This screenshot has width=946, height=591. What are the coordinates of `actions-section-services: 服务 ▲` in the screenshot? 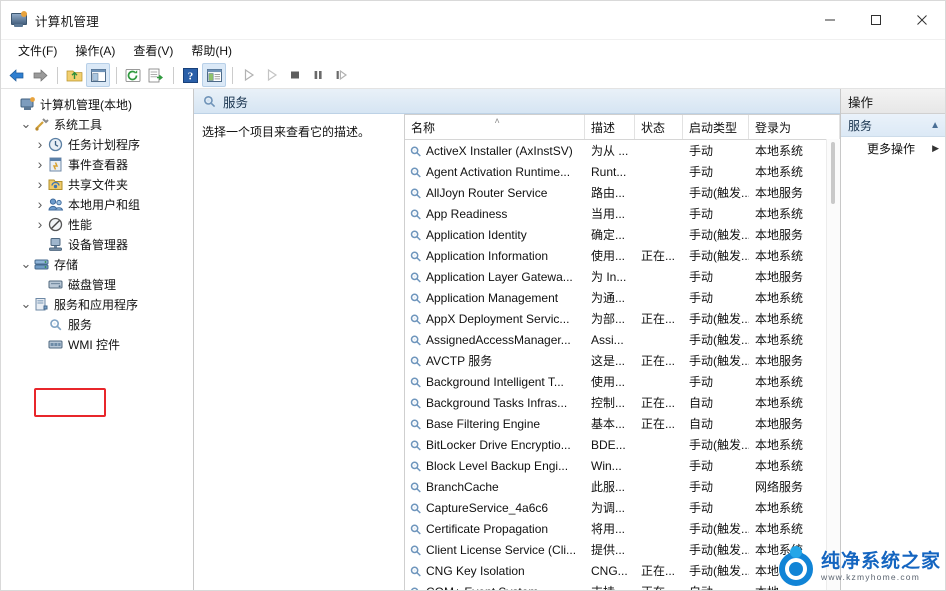 It's located at (893, 125).